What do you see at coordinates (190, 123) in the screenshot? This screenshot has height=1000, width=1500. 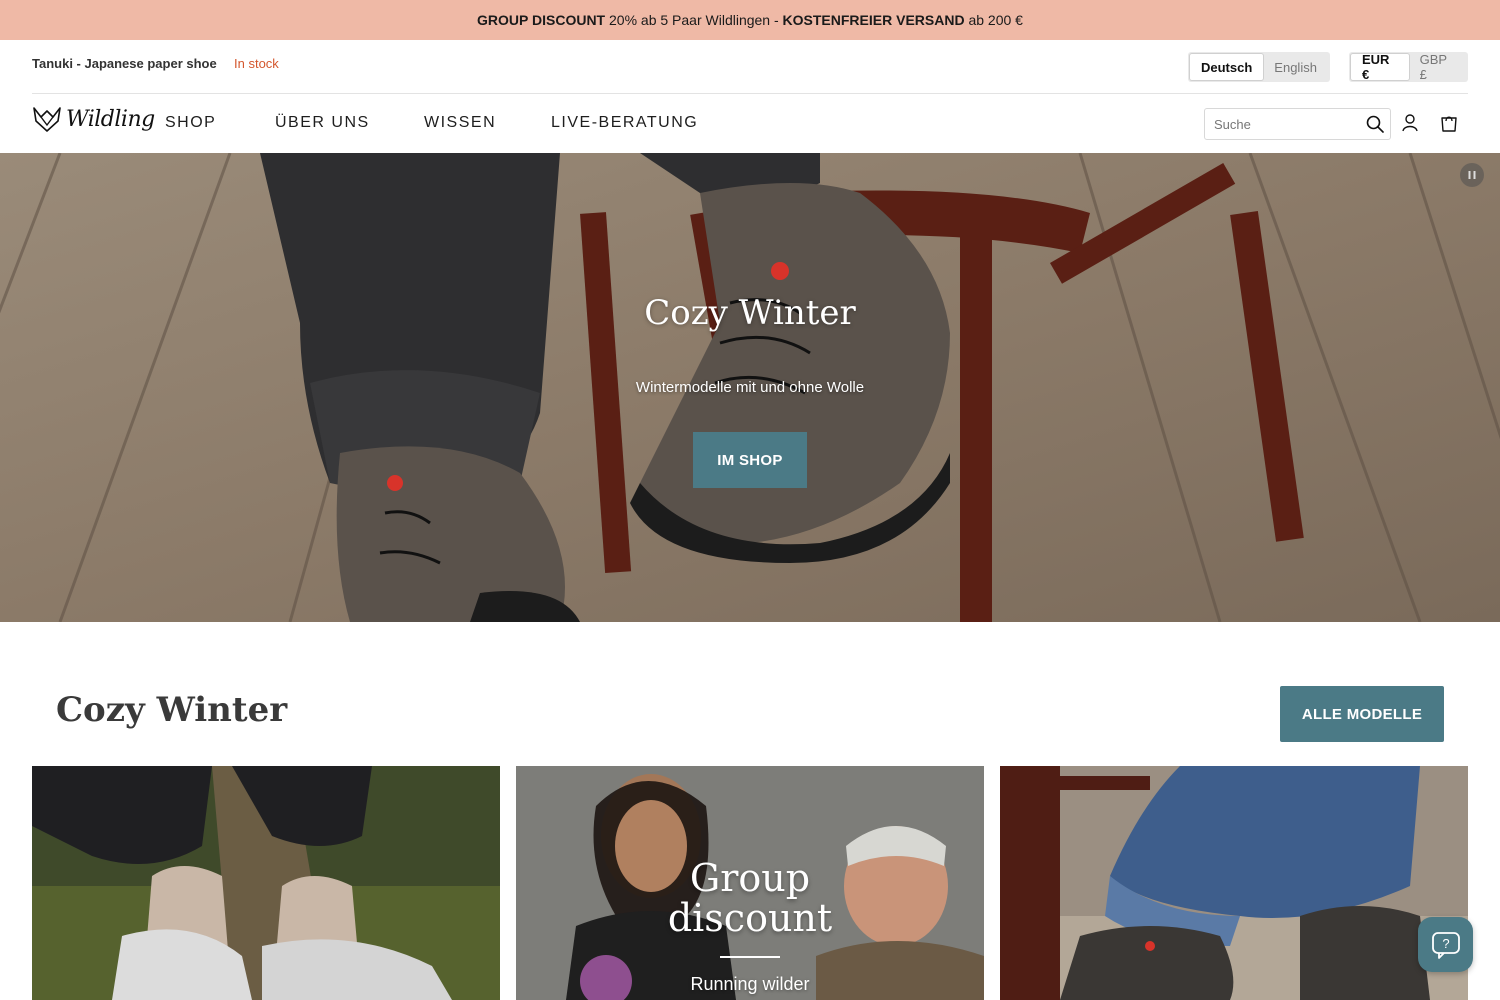 I see `nav-shop: SHOP` at bounding box center [190, 123].